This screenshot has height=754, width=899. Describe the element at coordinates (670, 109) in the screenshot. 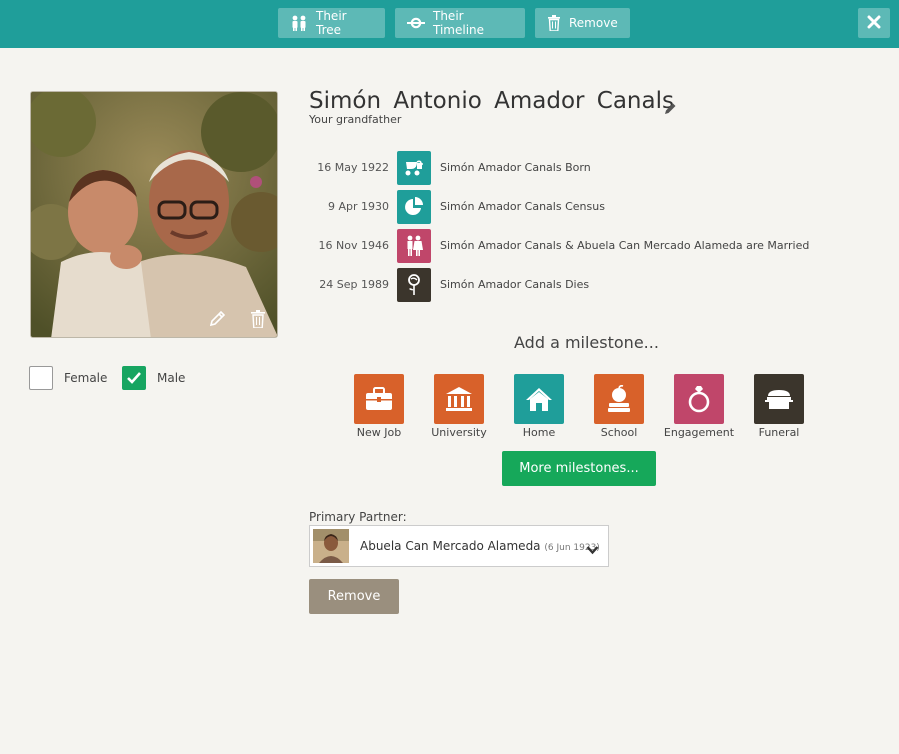

I see `edit-name-icon` at that location.